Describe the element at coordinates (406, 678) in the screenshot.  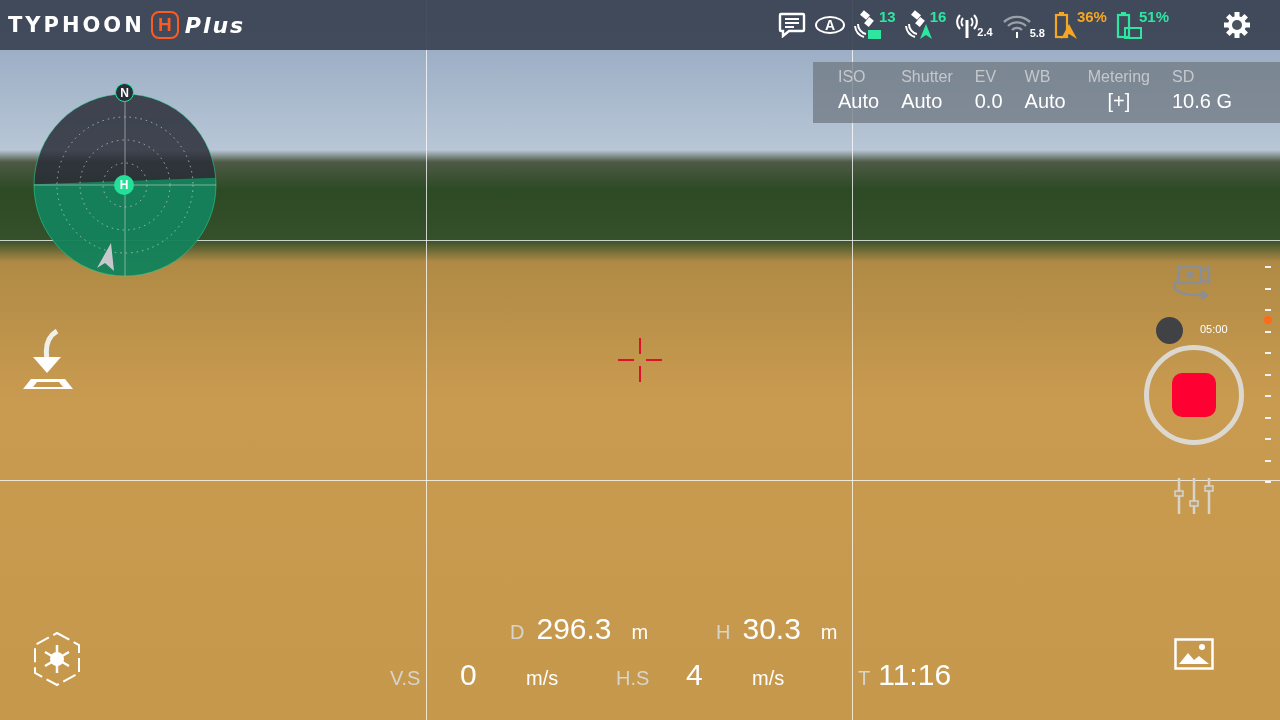
I see `telemetry-label: V.S` at that location.